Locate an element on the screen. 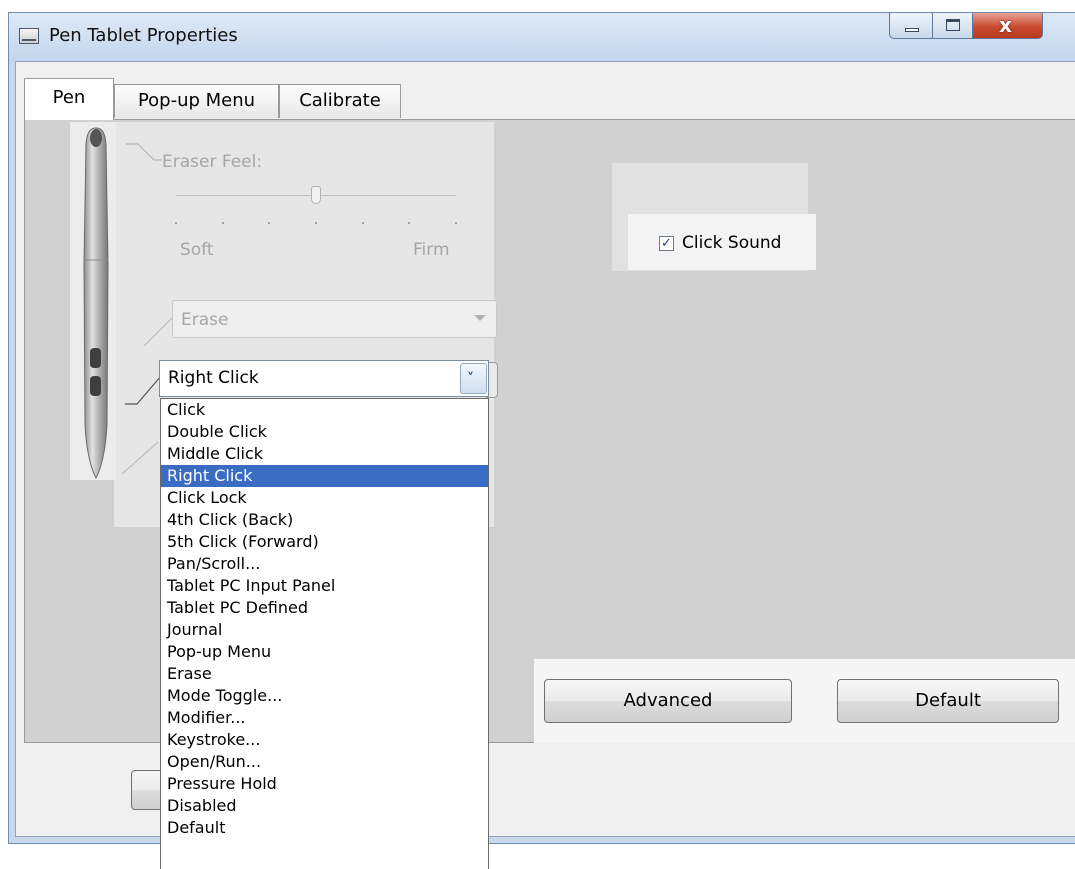 This screenshot has height=869, width=1075. dialog-ok-button-partial is located at coordinates (161, 790).